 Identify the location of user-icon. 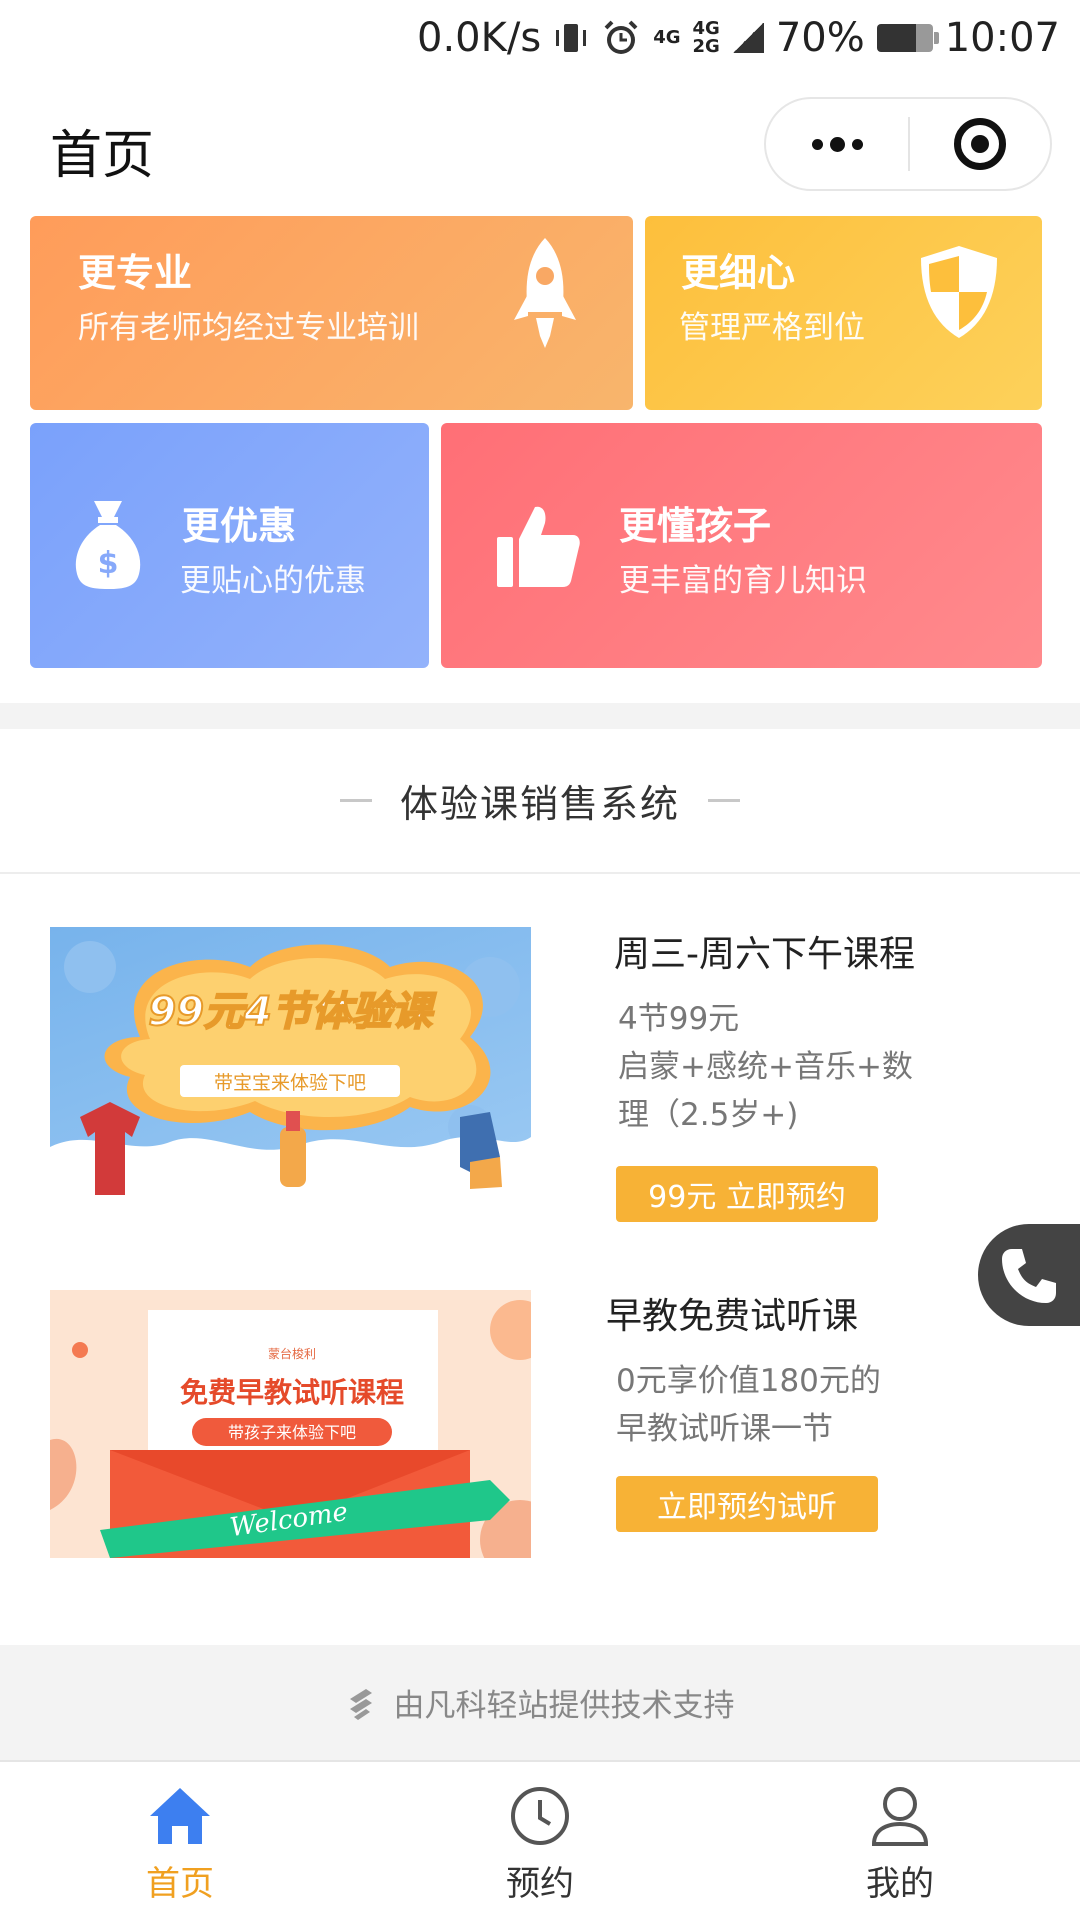
(900, 1816).